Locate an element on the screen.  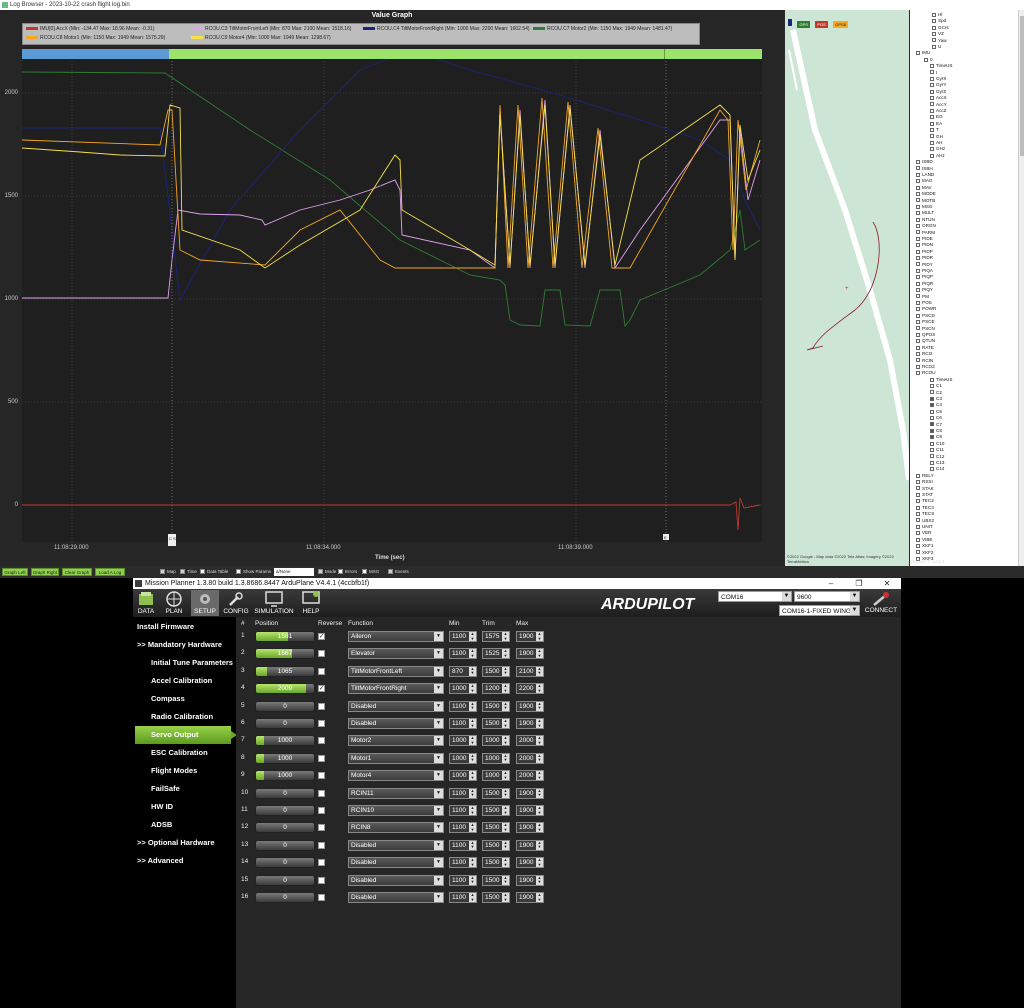
tree-node: UNIT is located at coordinates (924, 527).